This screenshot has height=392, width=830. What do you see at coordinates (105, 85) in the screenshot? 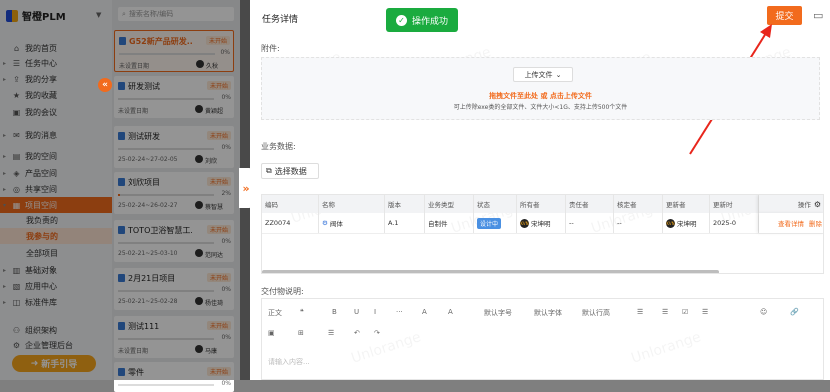
I see `collapse-sidebar-icon: «` at bounding box center [105, 85].